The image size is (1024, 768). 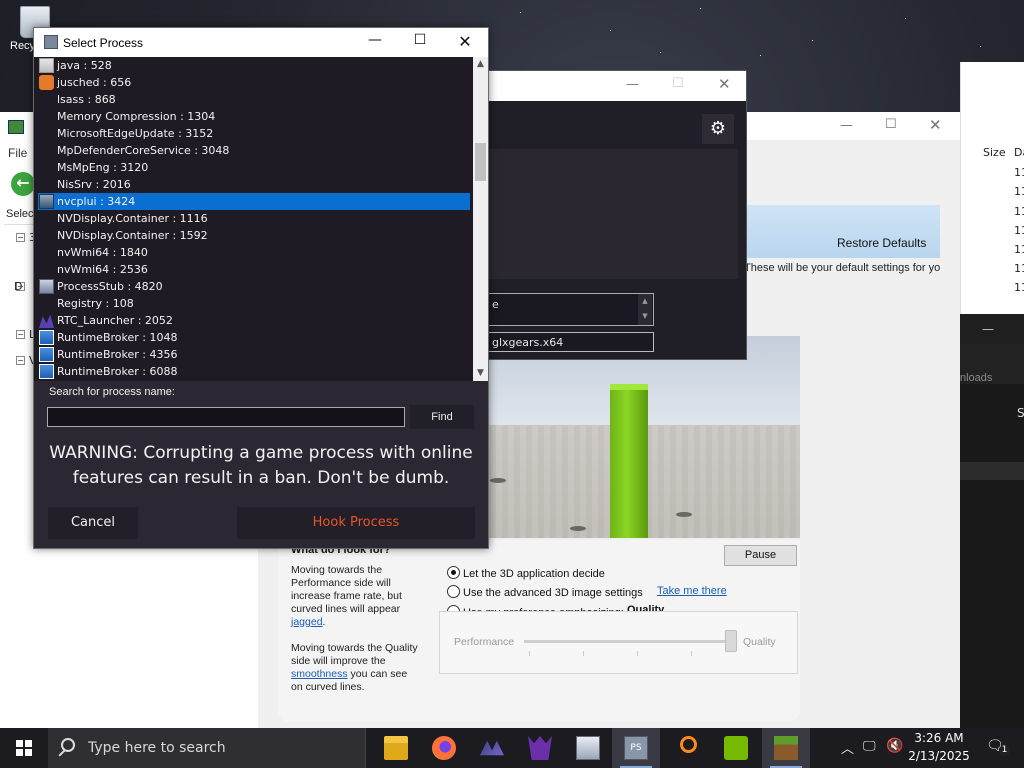 I want to click on start-button, so click(x=24, y=748).